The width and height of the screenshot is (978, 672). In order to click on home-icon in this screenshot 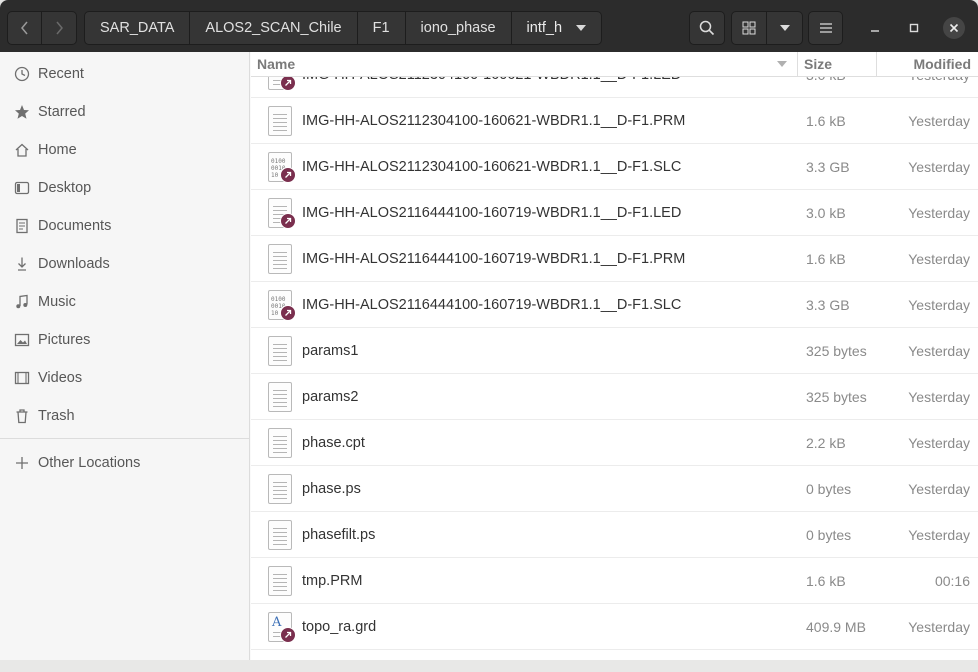, I will do `click(22, 150)`.